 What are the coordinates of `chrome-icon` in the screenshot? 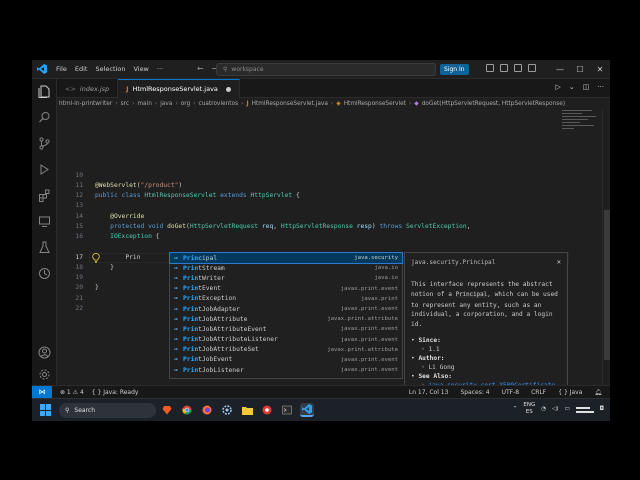 It's located at (187, 410).